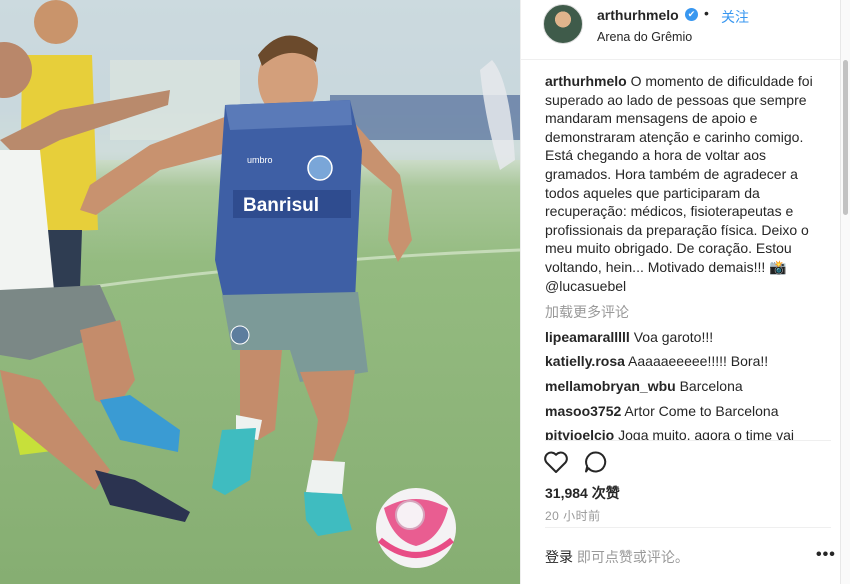 The image size is (850, 584). I want to click on comment-item: lipeamaralllll Voa garoto!!!, so click(681, 337).